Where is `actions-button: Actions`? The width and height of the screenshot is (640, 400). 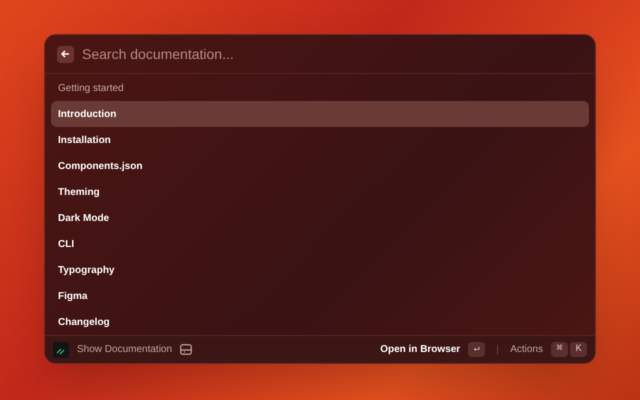
actions-button: Actions is located at coordinates (526, 349).